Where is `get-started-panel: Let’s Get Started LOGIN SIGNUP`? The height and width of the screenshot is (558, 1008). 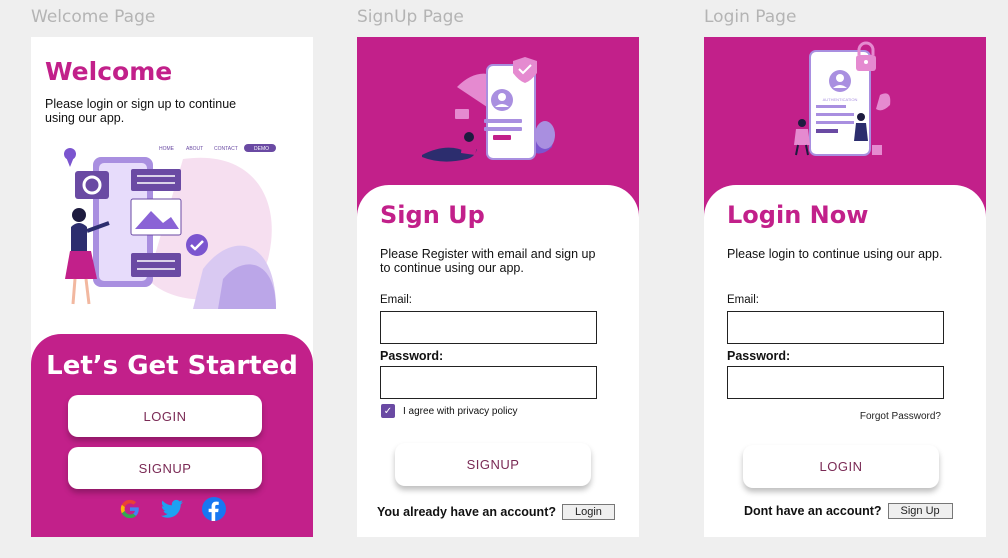
get-started-panel: Let’s Get Started LOGIN SIGNUP is located at coordinates (172, 435).